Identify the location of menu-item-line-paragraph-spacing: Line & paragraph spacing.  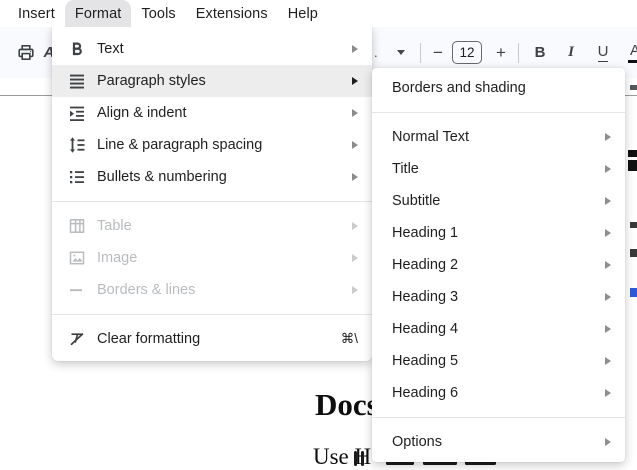
(212, 145).